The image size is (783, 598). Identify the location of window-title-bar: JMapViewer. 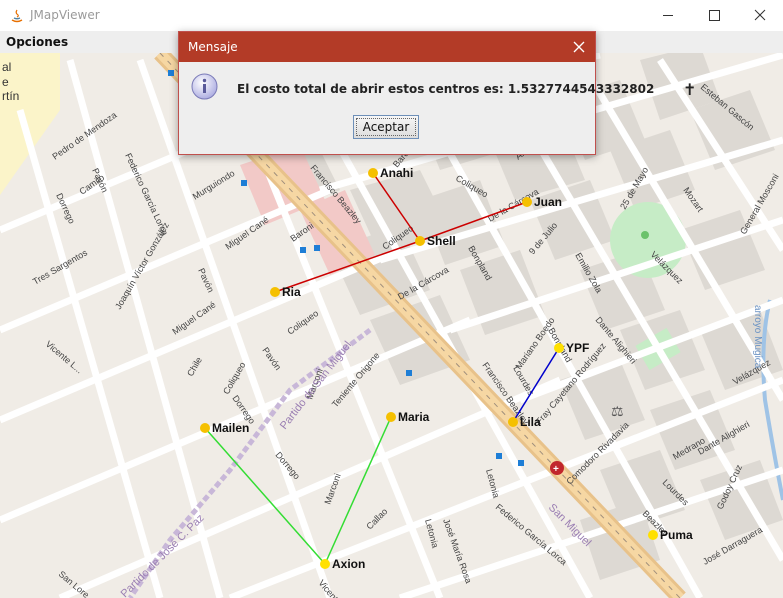
(391, 15).